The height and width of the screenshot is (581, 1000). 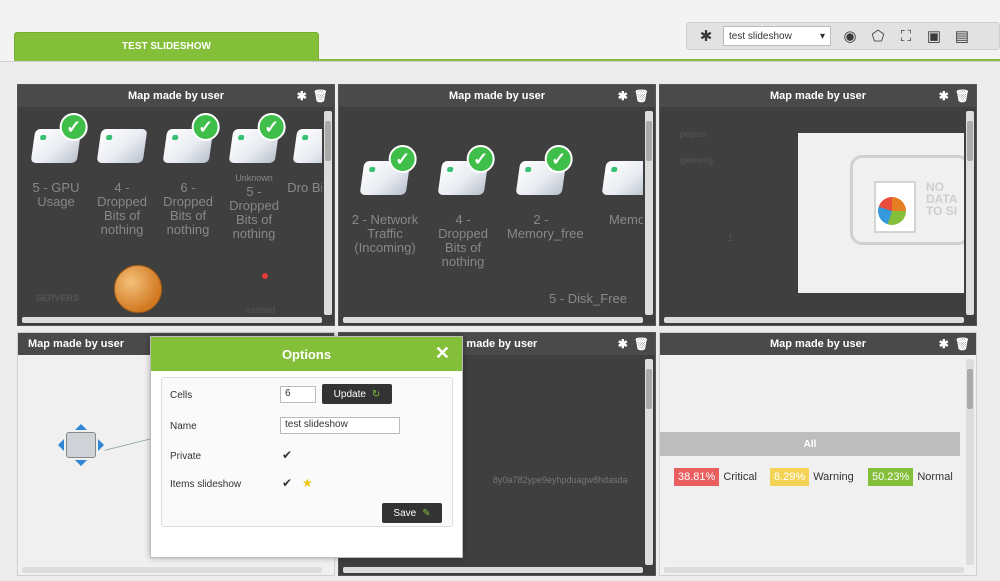 I want to click on map-node: ✓ Unknown 5 - Dropped Bits of nothing, so click(x=254, y=177).